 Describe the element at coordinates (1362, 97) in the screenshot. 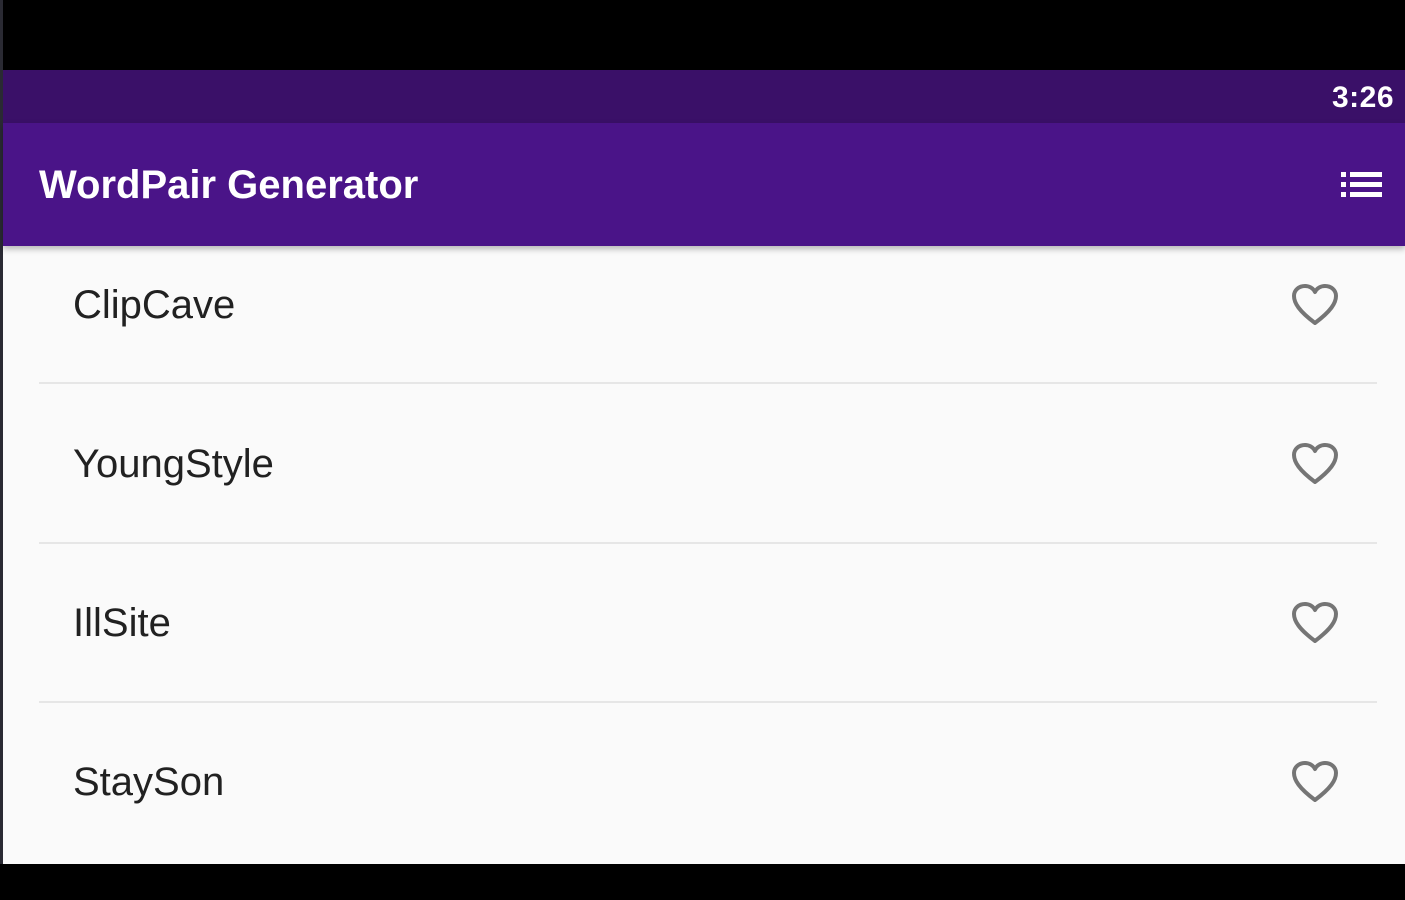

I see `status-time: 3:26` at that location.